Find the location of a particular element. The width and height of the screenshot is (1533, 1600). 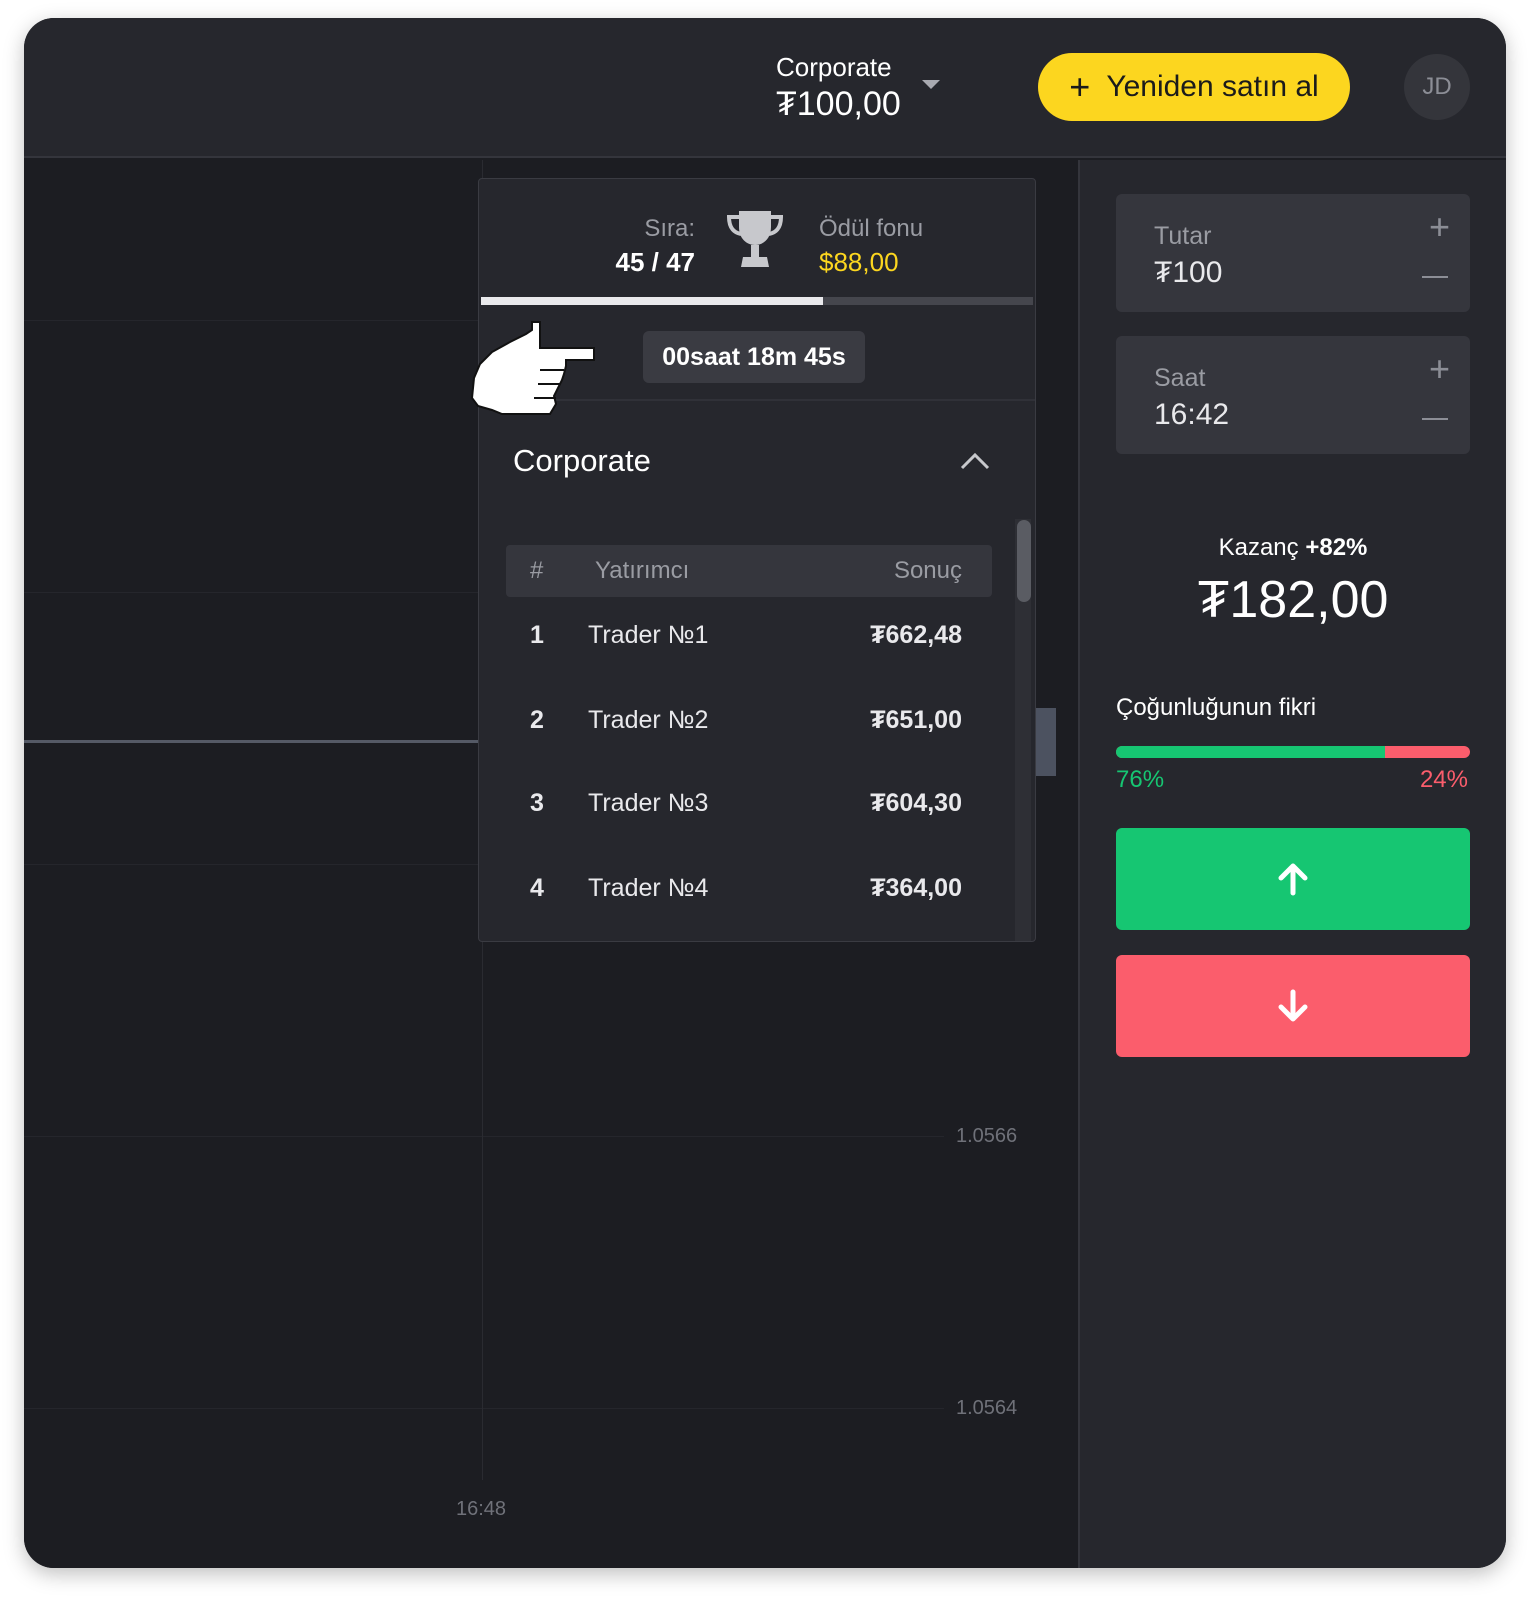

header-rank: # is located at coordinates (537, 570).